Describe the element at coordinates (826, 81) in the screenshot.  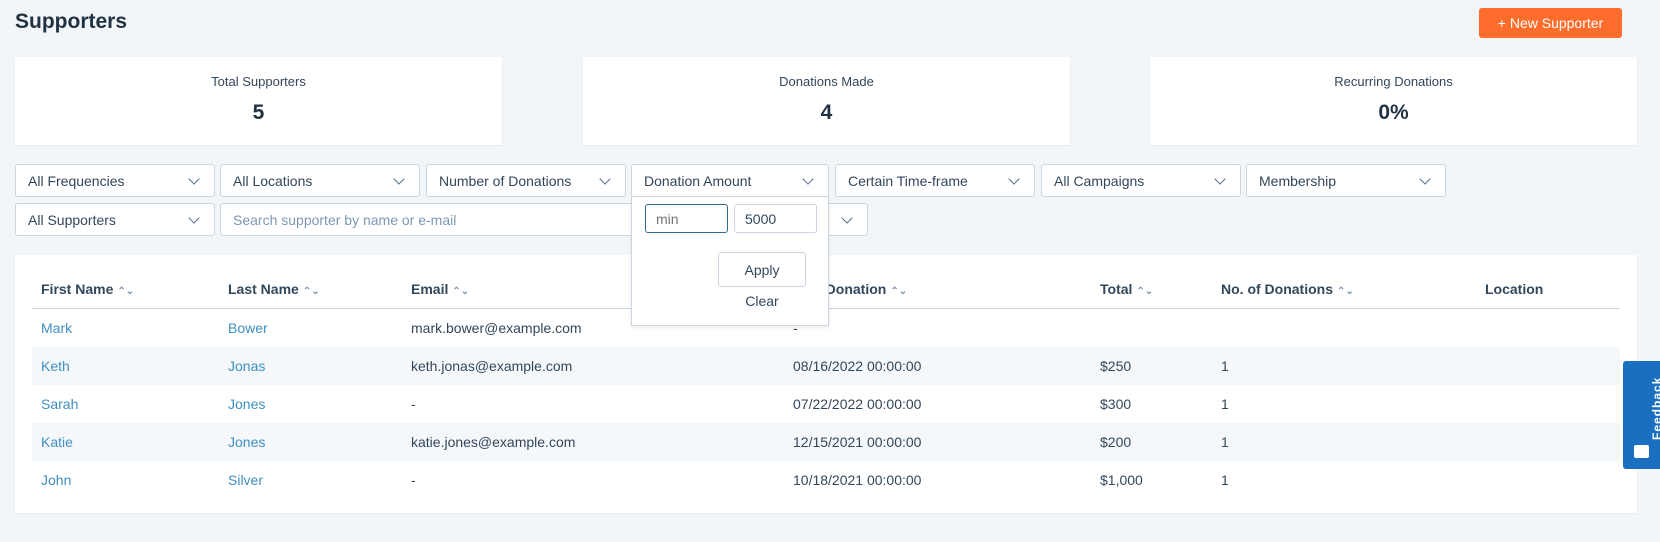
I see `stat-label: Donations Made` at that location.